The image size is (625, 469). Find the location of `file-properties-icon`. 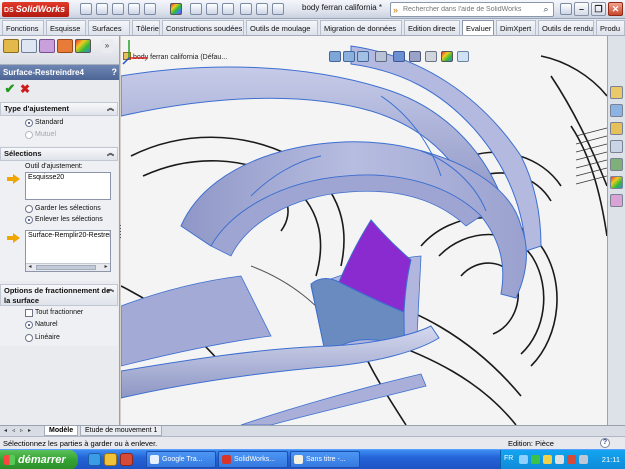

file-properties-icon is located at coordinates (246, 9).